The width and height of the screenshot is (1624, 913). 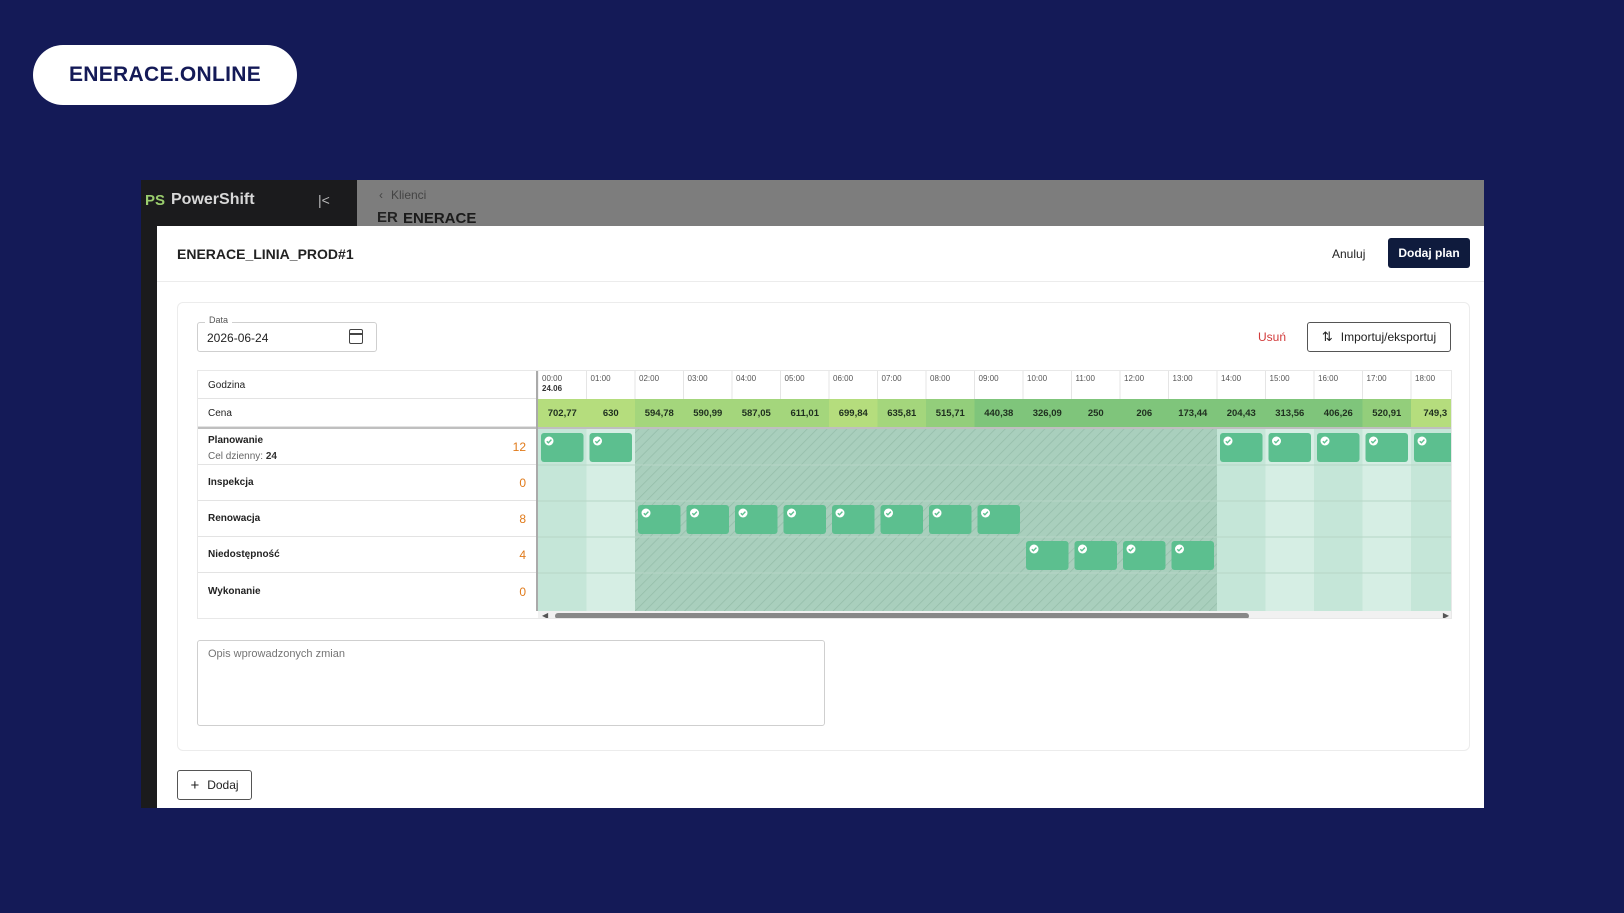 I want to click on hour-label: 04:00, so click(x=746, y=378).